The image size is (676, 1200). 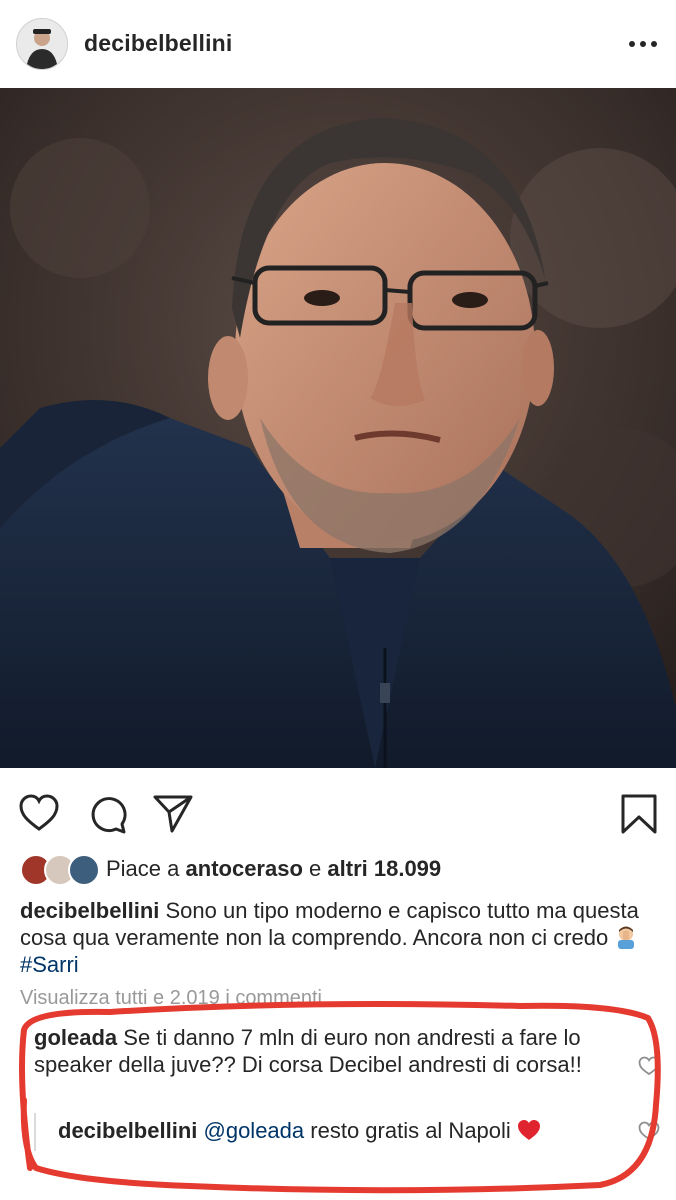 I want to click on avatar, so click(x=84, y=870).